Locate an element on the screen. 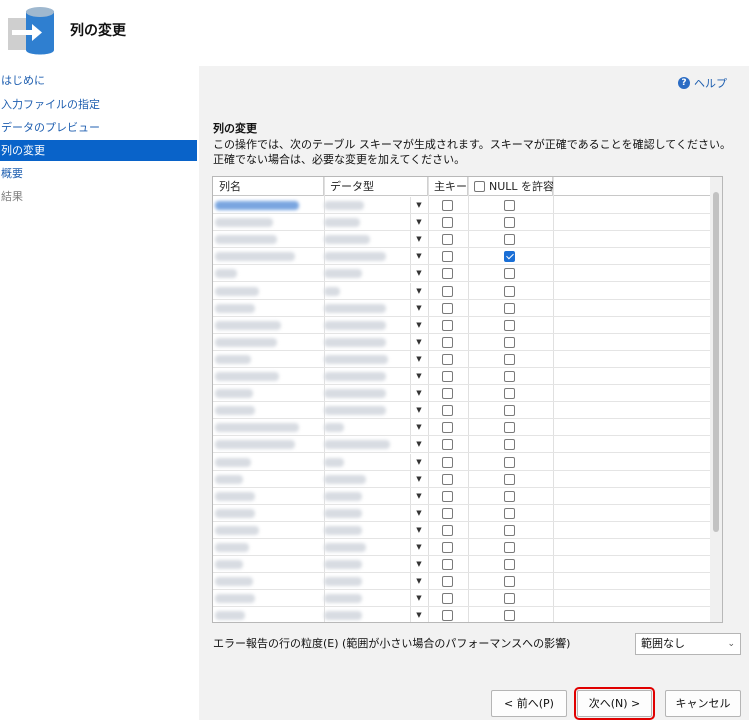 Image resolution: width=749 pixels, height=720 pixels. sidebar-item-introduction: はじめに is located at coordinates (98, 80).